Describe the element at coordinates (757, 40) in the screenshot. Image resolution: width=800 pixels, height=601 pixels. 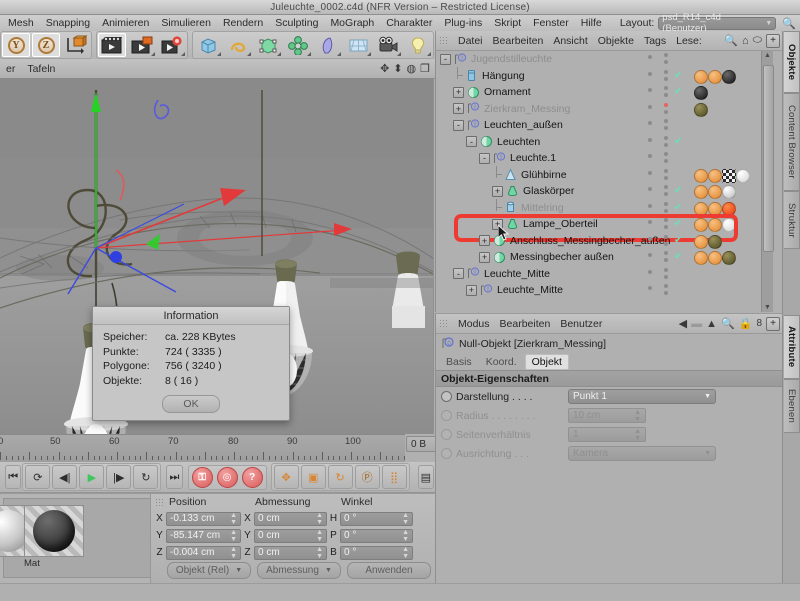
I see `ellipse-icon: ⬭` at that location.